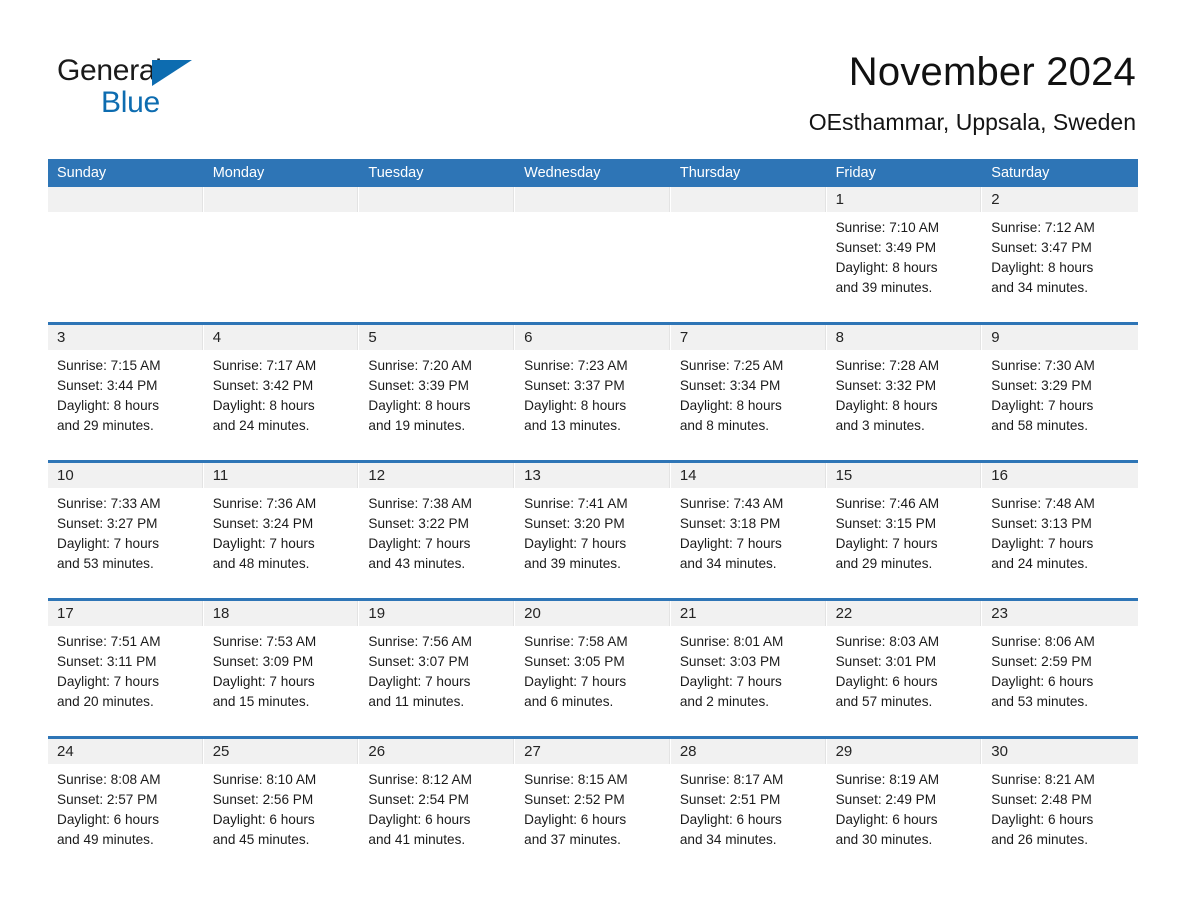 The image size is (1188, 918). What do you see at coordinates (420, 641) in the screenshot?
I see `day-detail-line: Sunrise: 7:56 AM` at bounding box center [420, 641].